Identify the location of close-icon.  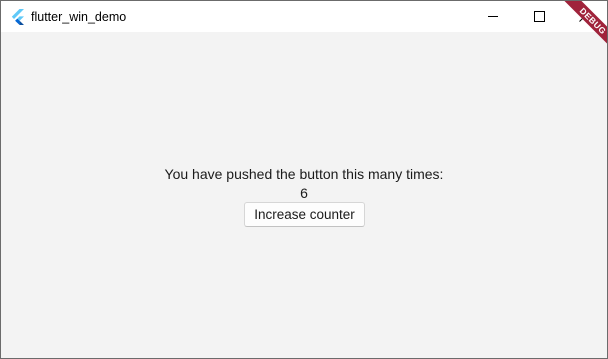
(584, 16).